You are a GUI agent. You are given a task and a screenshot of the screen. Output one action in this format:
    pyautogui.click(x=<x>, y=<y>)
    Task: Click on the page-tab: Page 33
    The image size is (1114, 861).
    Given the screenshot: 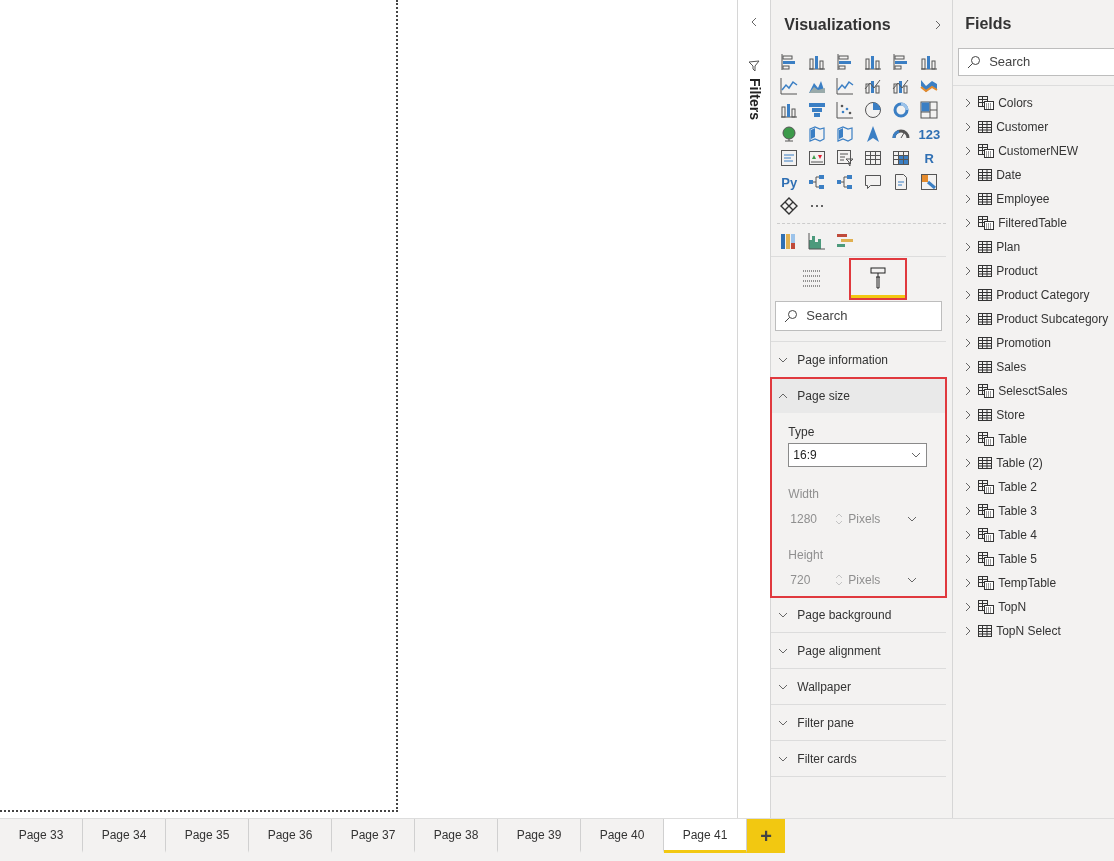 What is the action you would take?
    pyautogui.click(x=41, y=836)
    